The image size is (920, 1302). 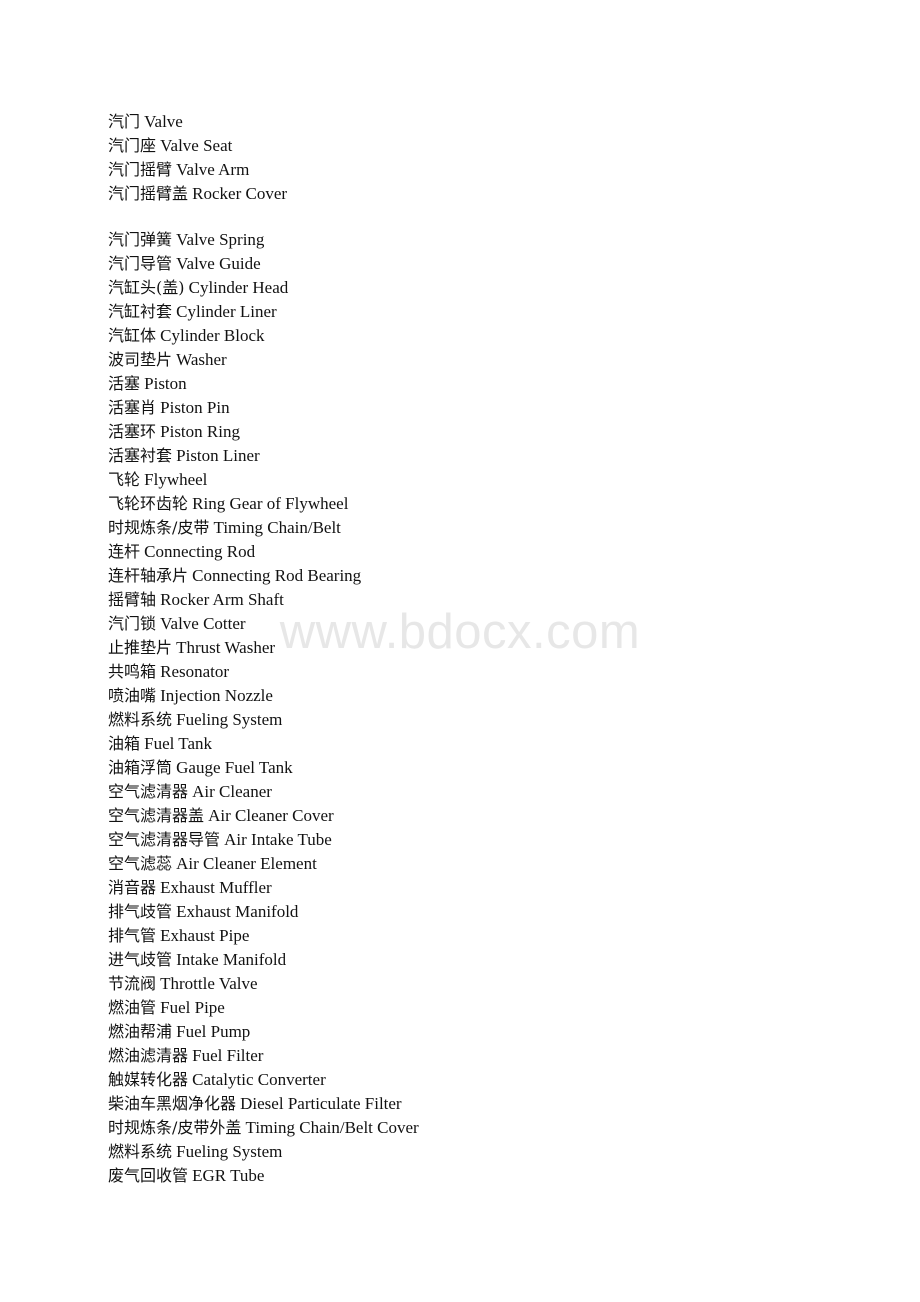 I want to click on glossary-entry: 节流阀 Throttle Valve, so click(x=488, y=984).